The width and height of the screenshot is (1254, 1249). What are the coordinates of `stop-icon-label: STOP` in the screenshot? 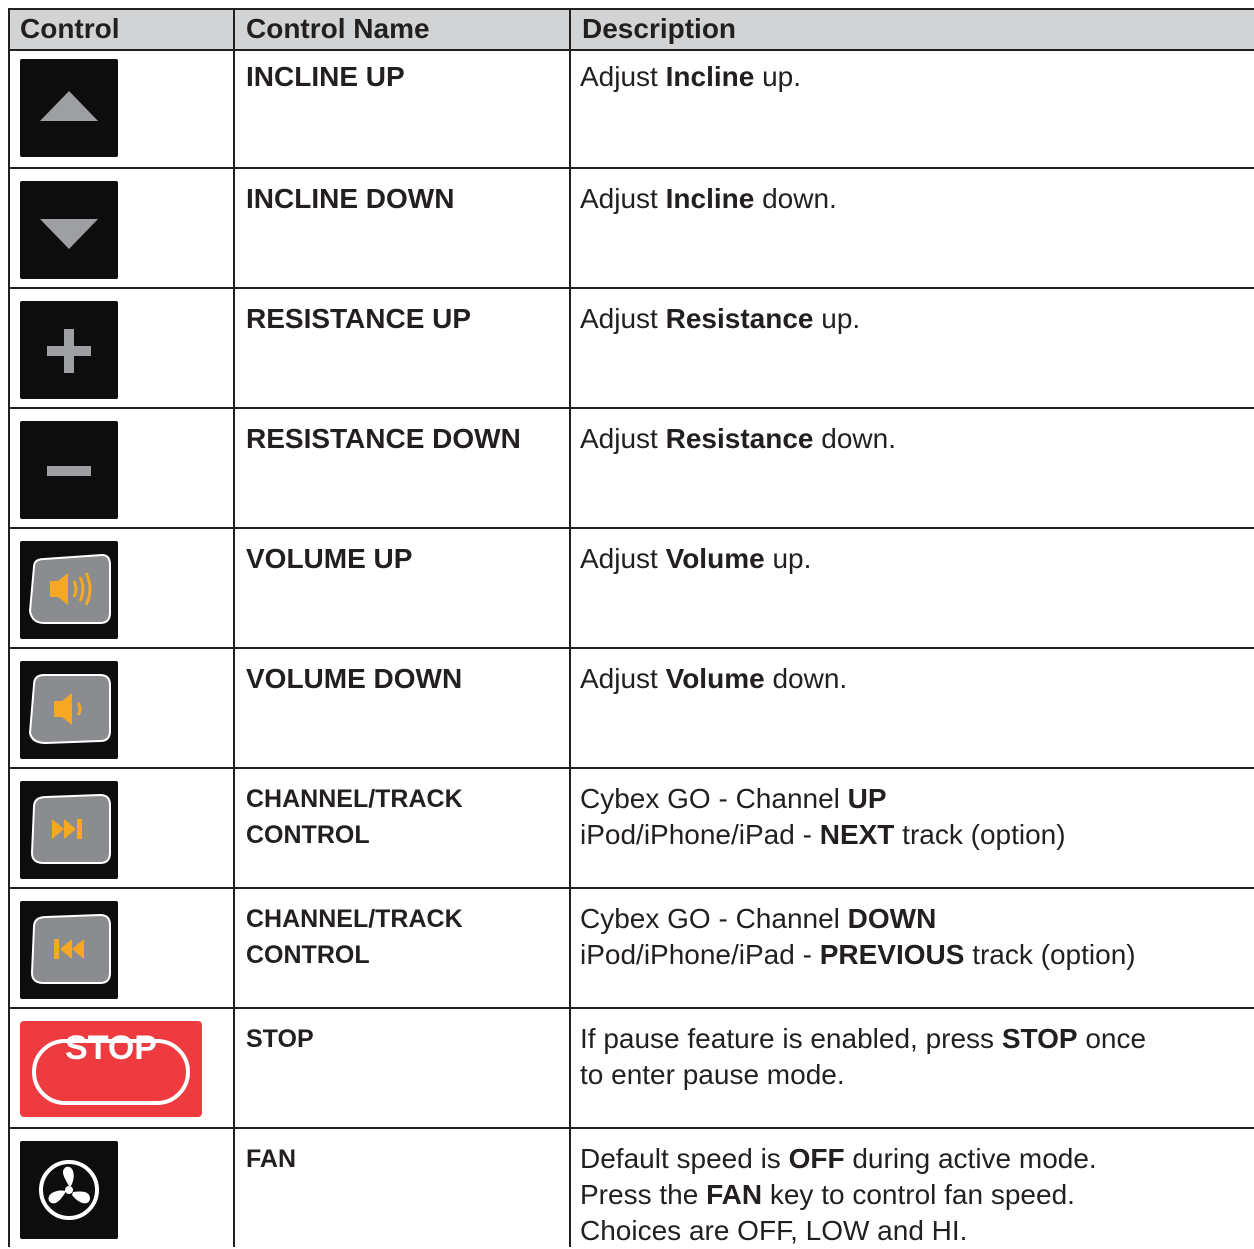 It's located at (111, 1048).